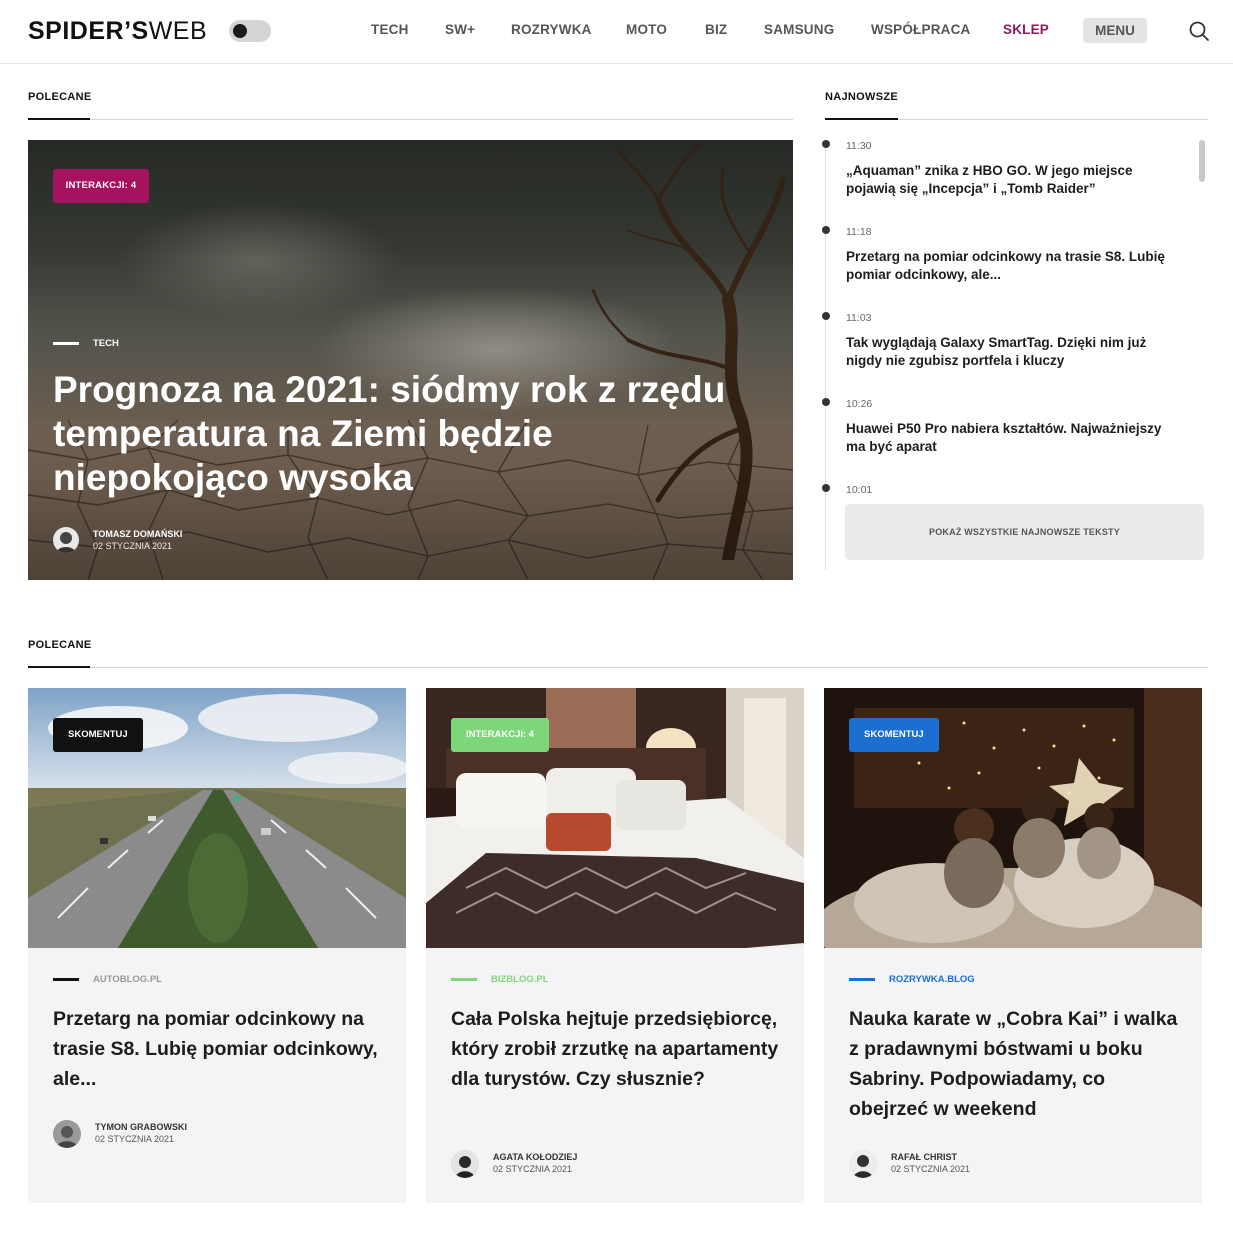 This screenshot has width=1233, height=1233. I want to click on latest-time: 11:30, so click(859, 146).